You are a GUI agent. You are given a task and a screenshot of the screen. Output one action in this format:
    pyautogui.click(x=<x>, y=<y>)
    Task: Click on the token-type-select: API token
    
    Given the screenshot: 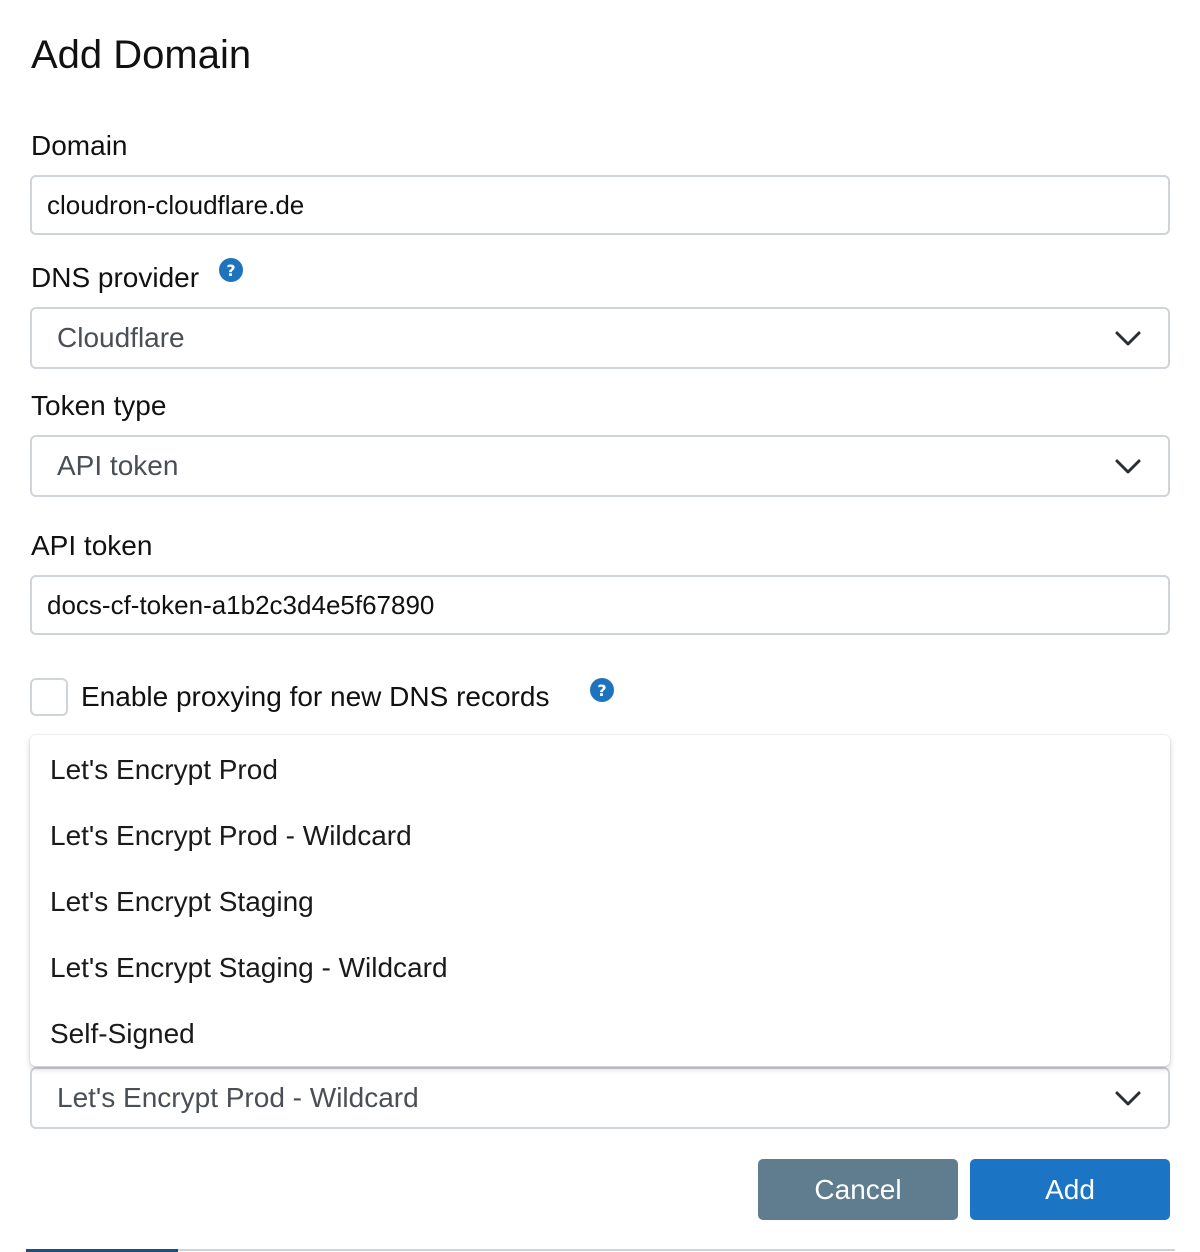 What is the action you would take?
    pyautogui.click(x=600, y=466)
    